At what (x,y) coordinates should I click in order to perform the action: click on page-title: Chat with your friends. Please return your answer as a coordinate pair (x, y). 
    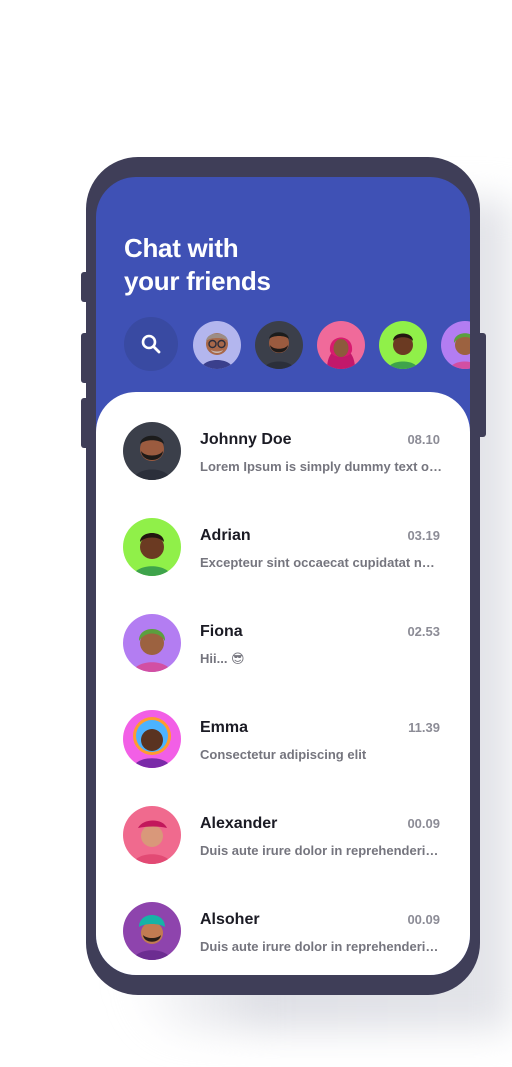
    Looking at the image, I should click on (197, 265).